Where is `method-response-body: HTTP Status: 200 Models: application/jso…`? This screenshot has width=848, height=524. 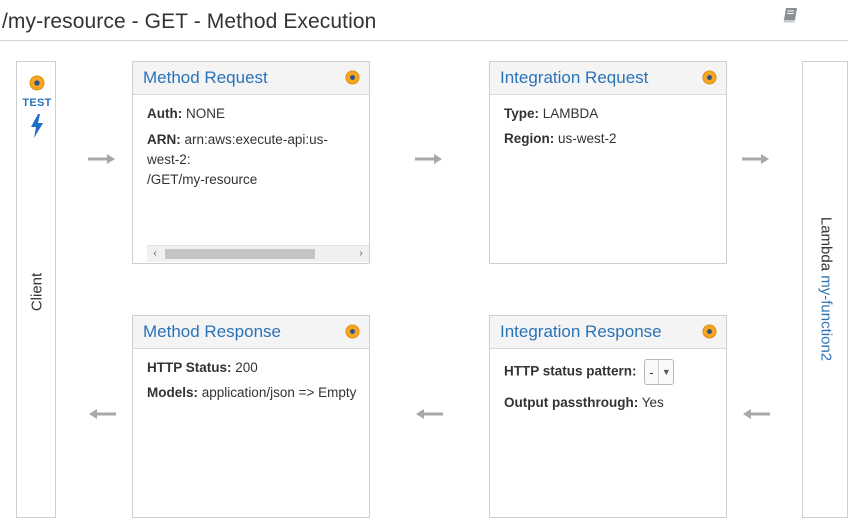 method-response-body: HTTP Status: 200 Models: application/jso… is located at coordinates (251, 379).